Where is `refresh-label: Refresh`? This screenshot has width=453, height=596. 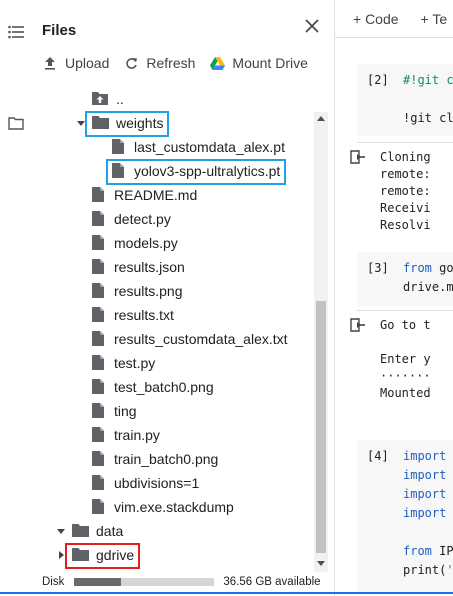 refresh-label: Refresh is located at coordinates (171, 63).